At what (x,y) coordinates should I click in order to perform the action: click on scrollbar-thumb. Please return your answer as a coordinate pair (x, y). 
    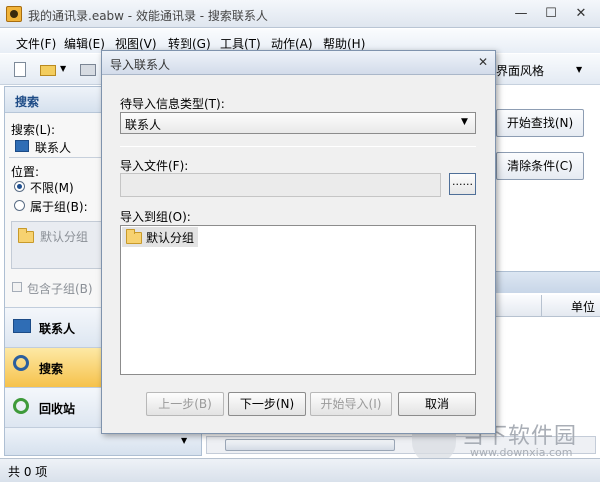
    Looking at the image, I should click on (310, 445).